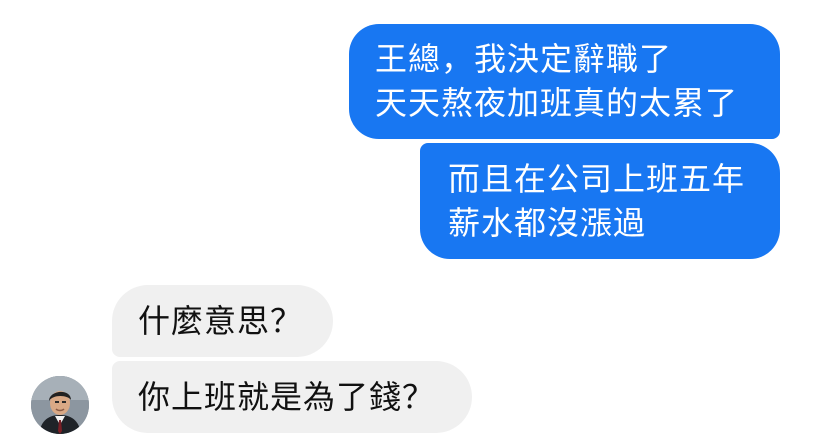 This screenshot has width=828, height=444. Describe the element at coordinates (524, 59) in the screenshot. I see `message-text-line: 王總，我決定辭職了` at that location.